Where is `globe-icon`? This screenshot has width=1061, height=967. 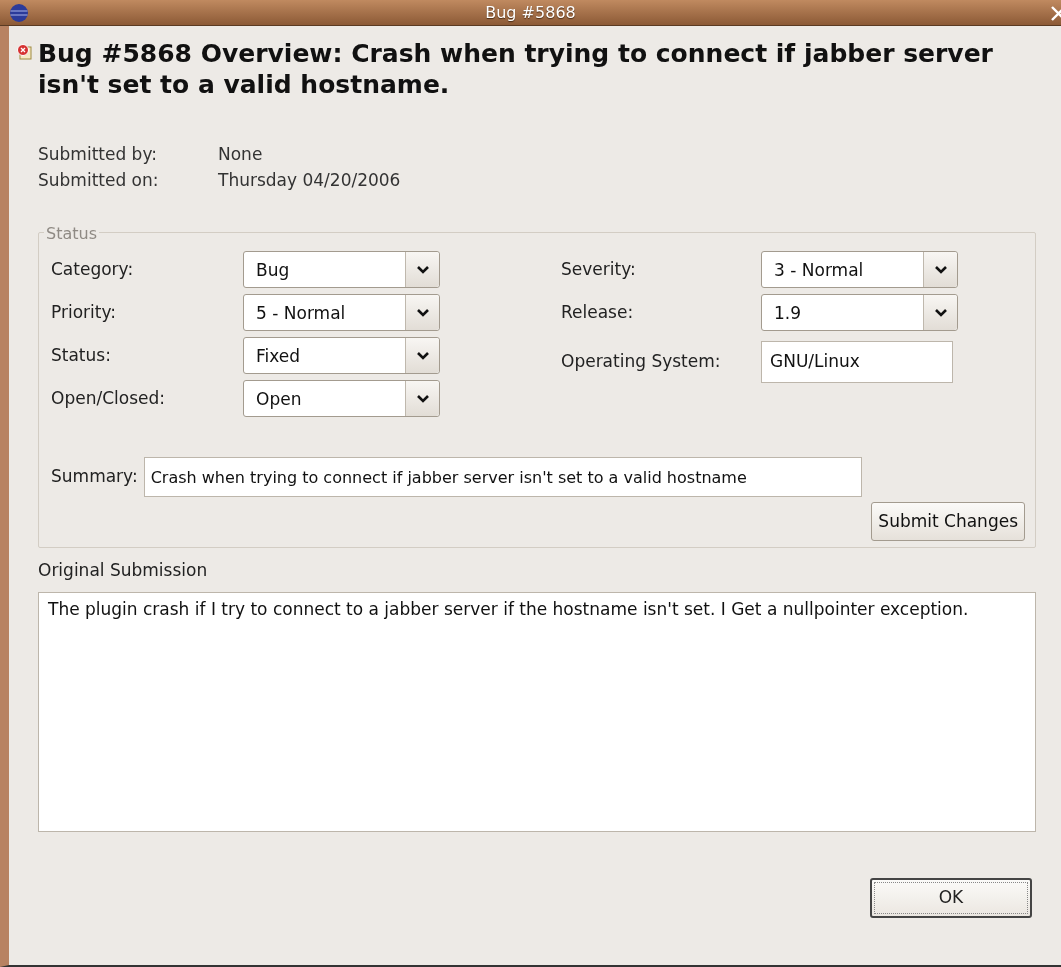
globe-icon is located at coordinates (19, 13).